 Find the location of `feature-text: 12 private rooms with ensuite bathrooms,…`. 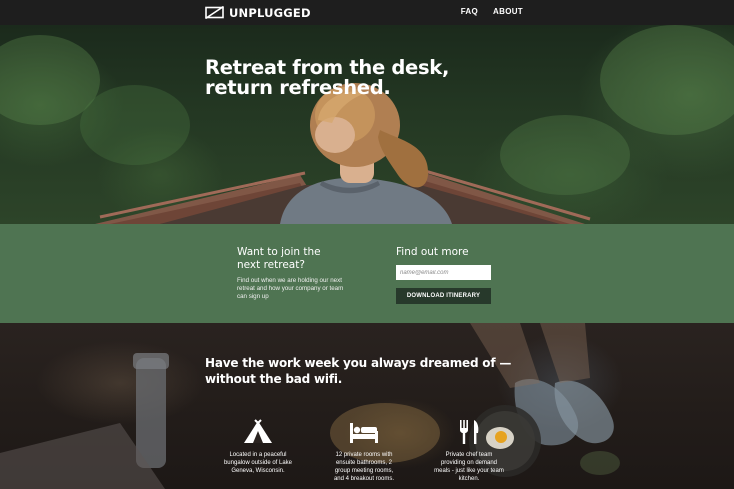

feature-text: 12 private rooms with ensuite bathrooms,… is located at coordinates (364, 467).